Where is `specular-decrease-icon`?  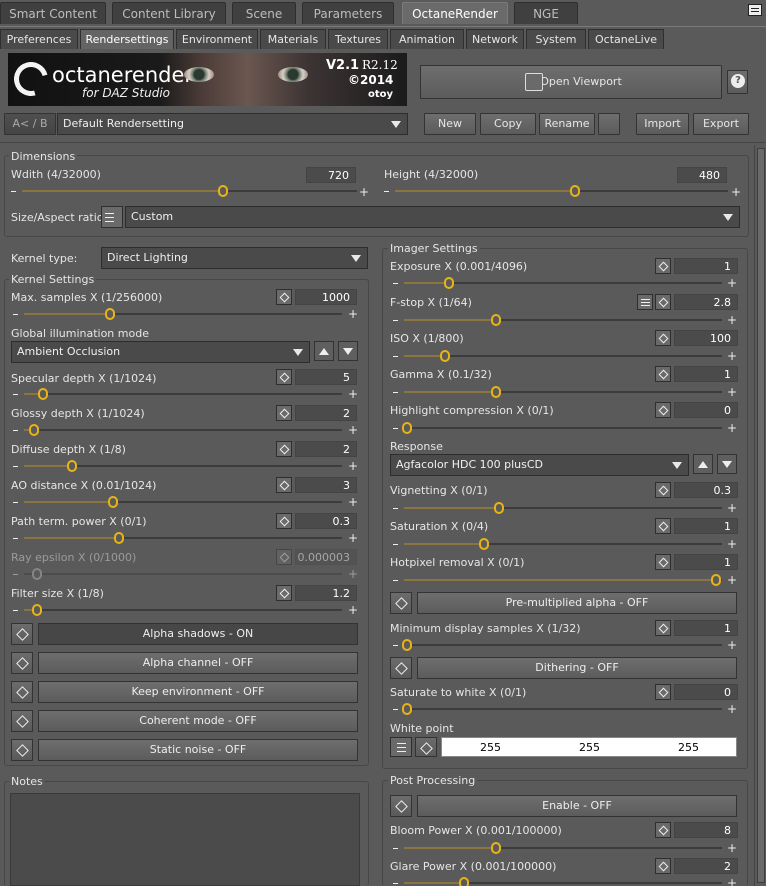 specular-decrease-icon is located at coordinates (15, 394).